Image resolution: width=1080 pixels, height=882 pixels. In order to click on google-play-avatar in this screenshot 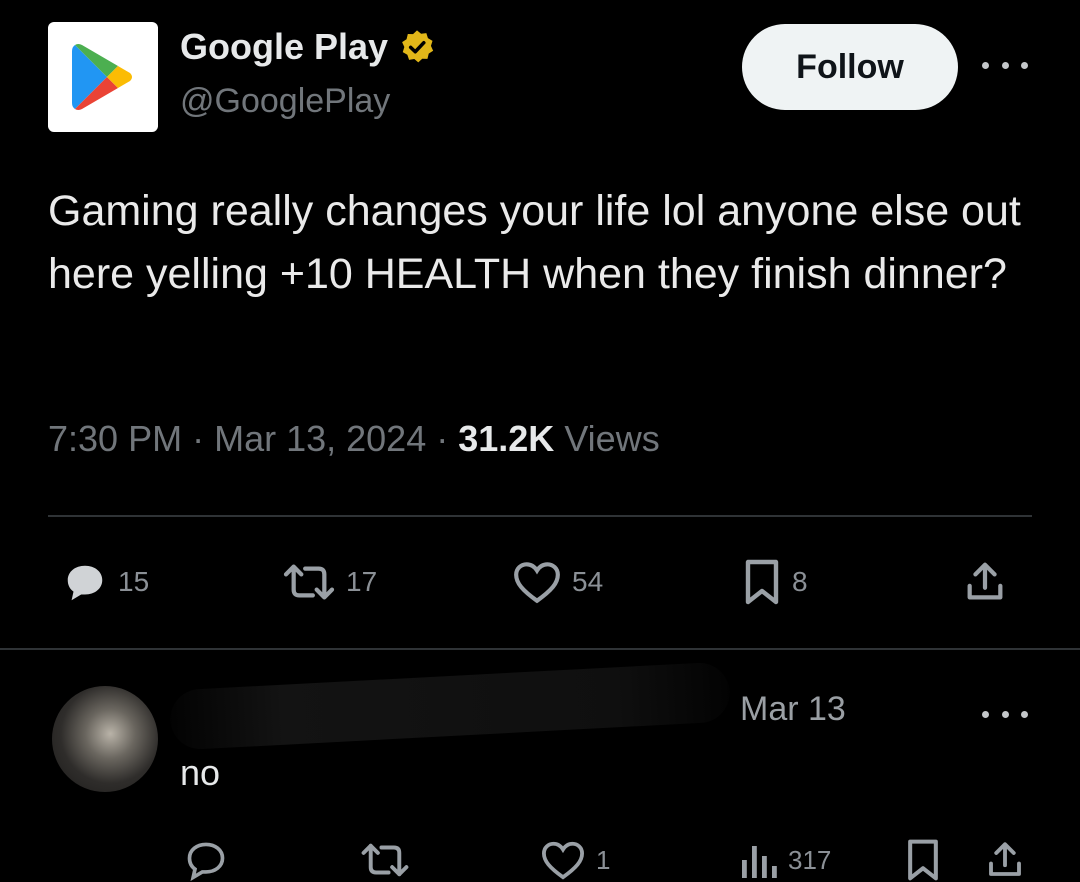, I will do `click(103, 77)`.